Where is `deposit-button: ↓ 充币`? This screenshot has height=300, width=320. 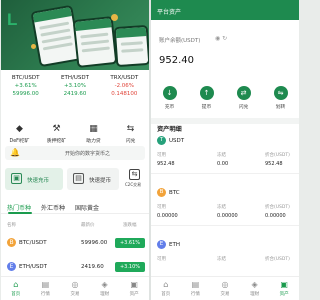 deposit-button: ↓ 充币 is located at coordinates (169, 95).